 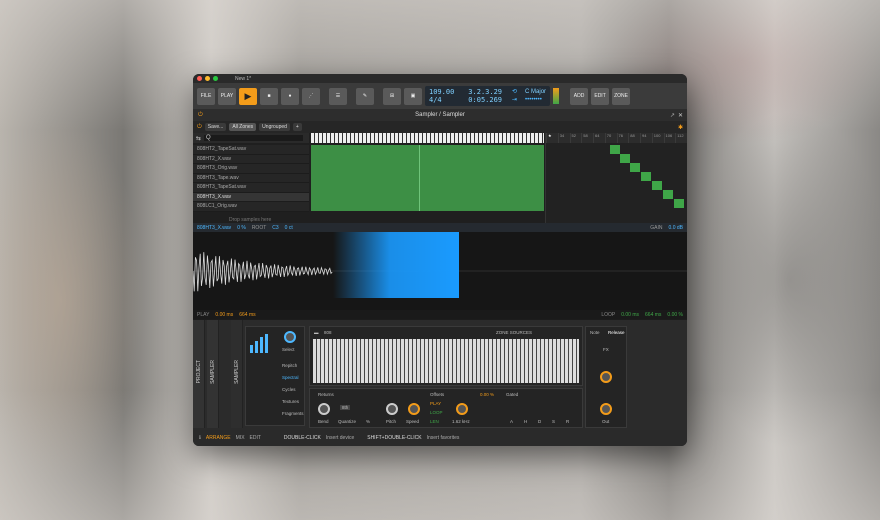 I want to click on project-strip: PROJECT, so click(x=199, y=374).